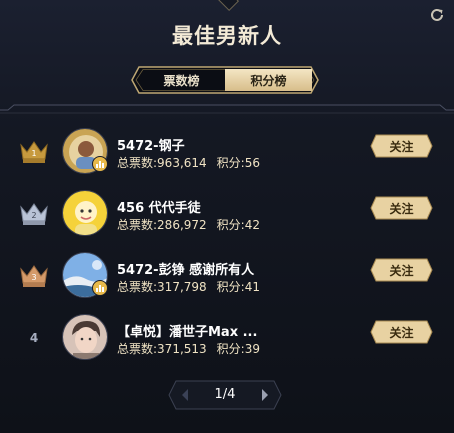  Describe the element at coordinates (159, 208) in the screenshot. I see `streamer-name: 456 代代手徒` at that location.